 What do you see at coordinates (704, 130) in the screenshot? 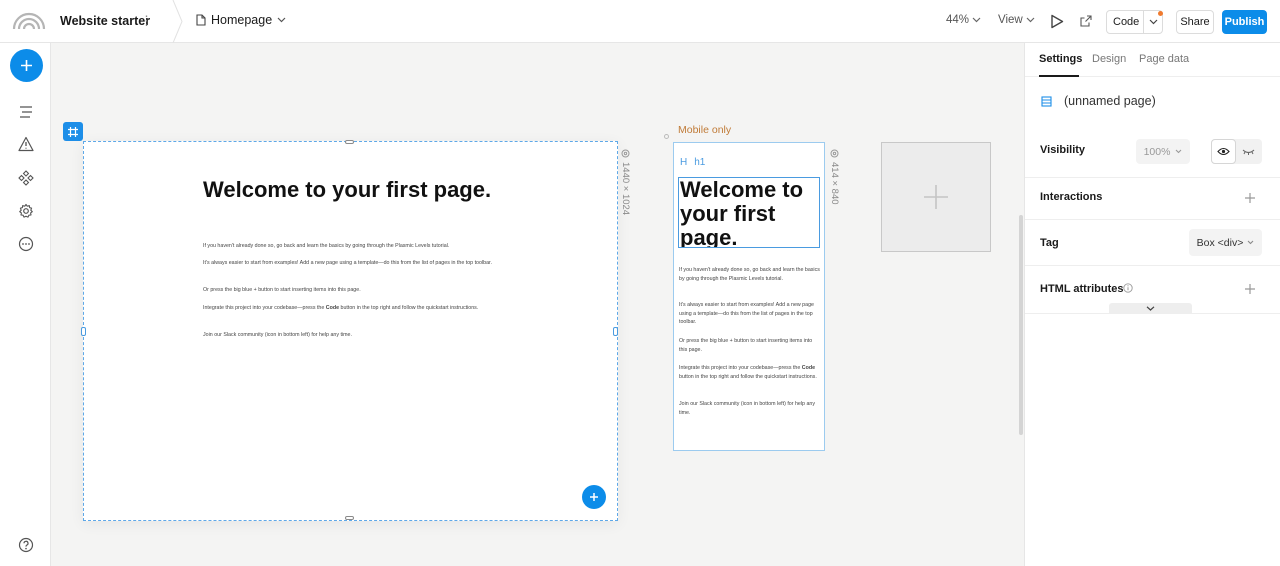
I see `mobile-frame-label: Mobile only` at bounding box center [704, 130].